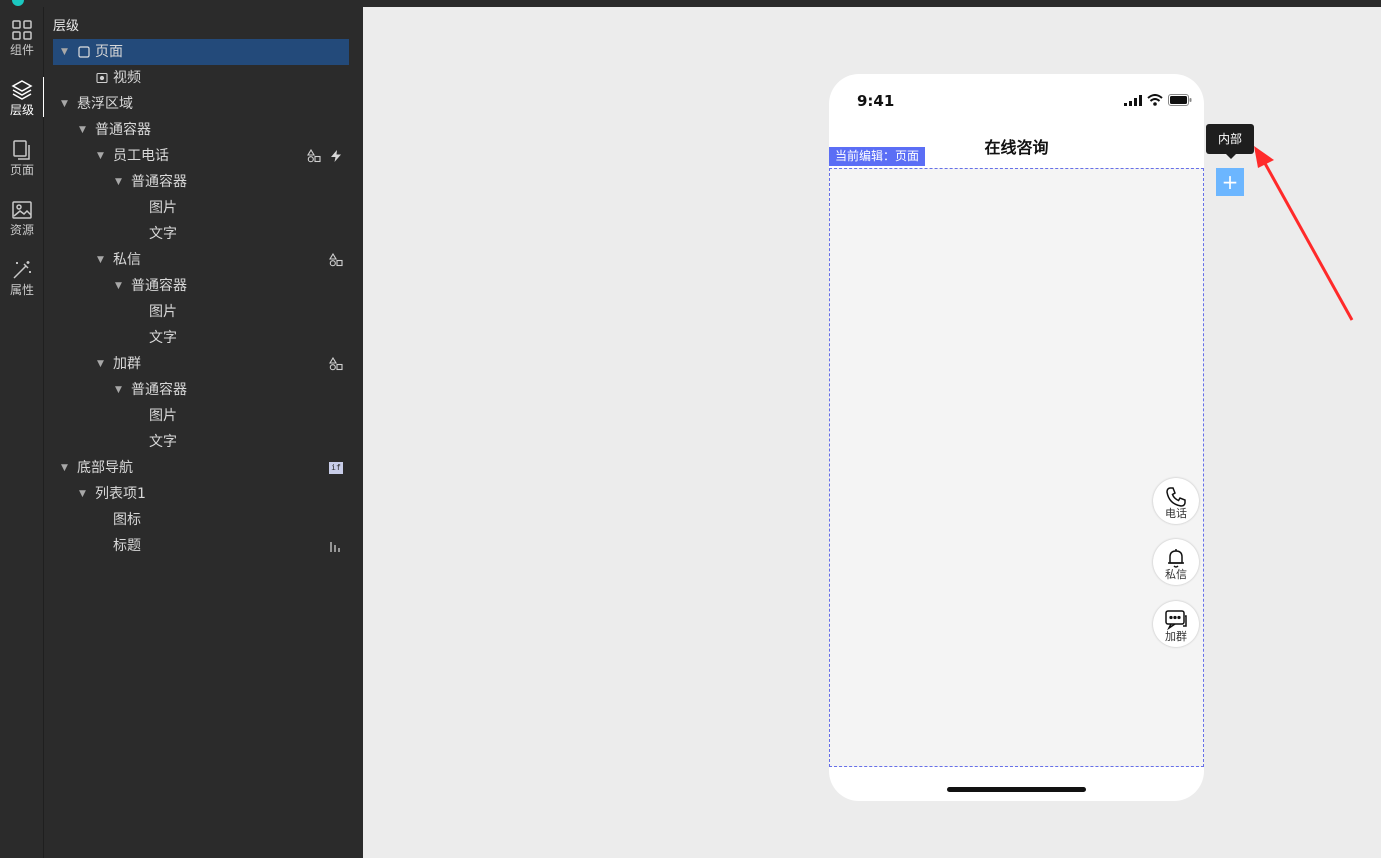  What do you see at coordinates (127, 546) in the screenshot?
I see `tree-node-label: 标题` at bounding box center [127, 546].